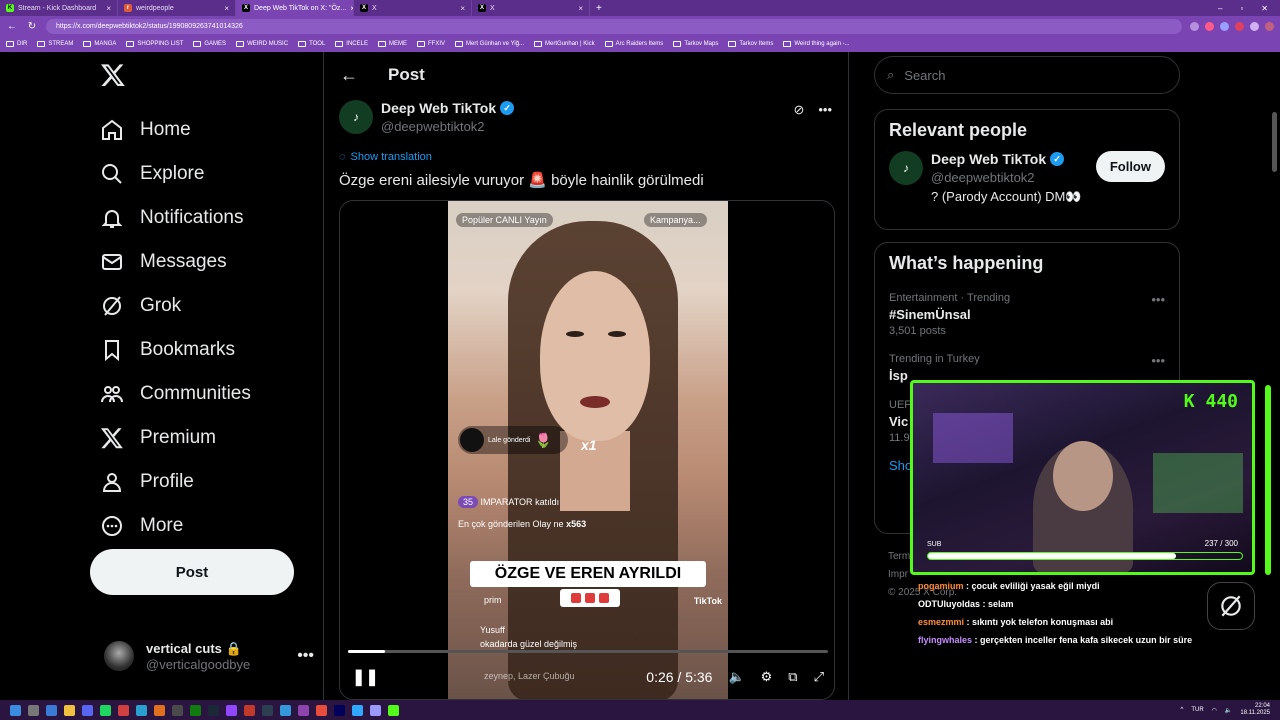  I want to click on bookmark-item: Tarkov Maps, so click(695, 44).